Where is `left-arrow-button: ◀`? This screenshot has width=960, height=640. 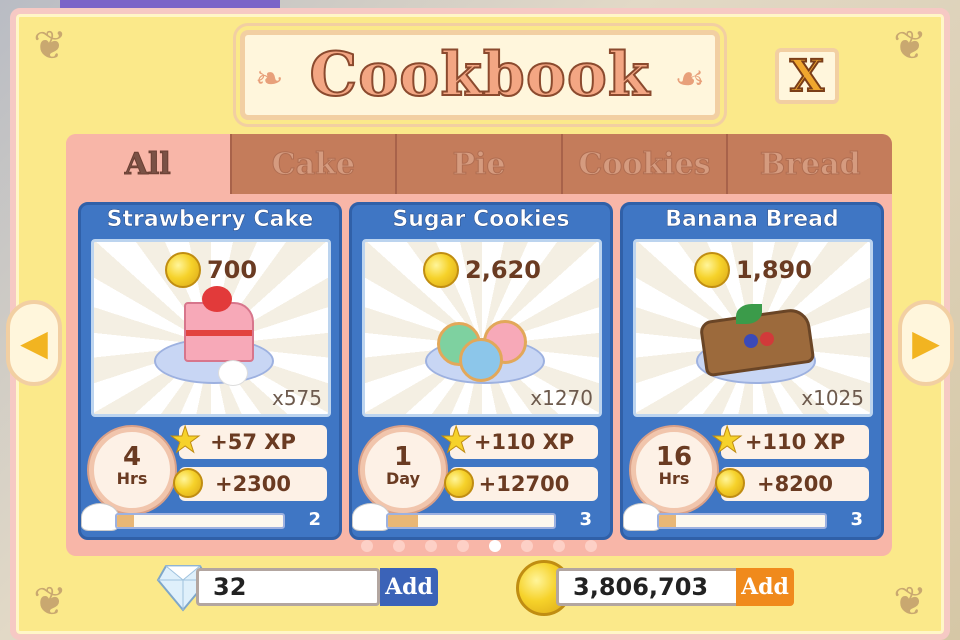
left-arrow-button: ◀ is located at coordinates (34, 343).